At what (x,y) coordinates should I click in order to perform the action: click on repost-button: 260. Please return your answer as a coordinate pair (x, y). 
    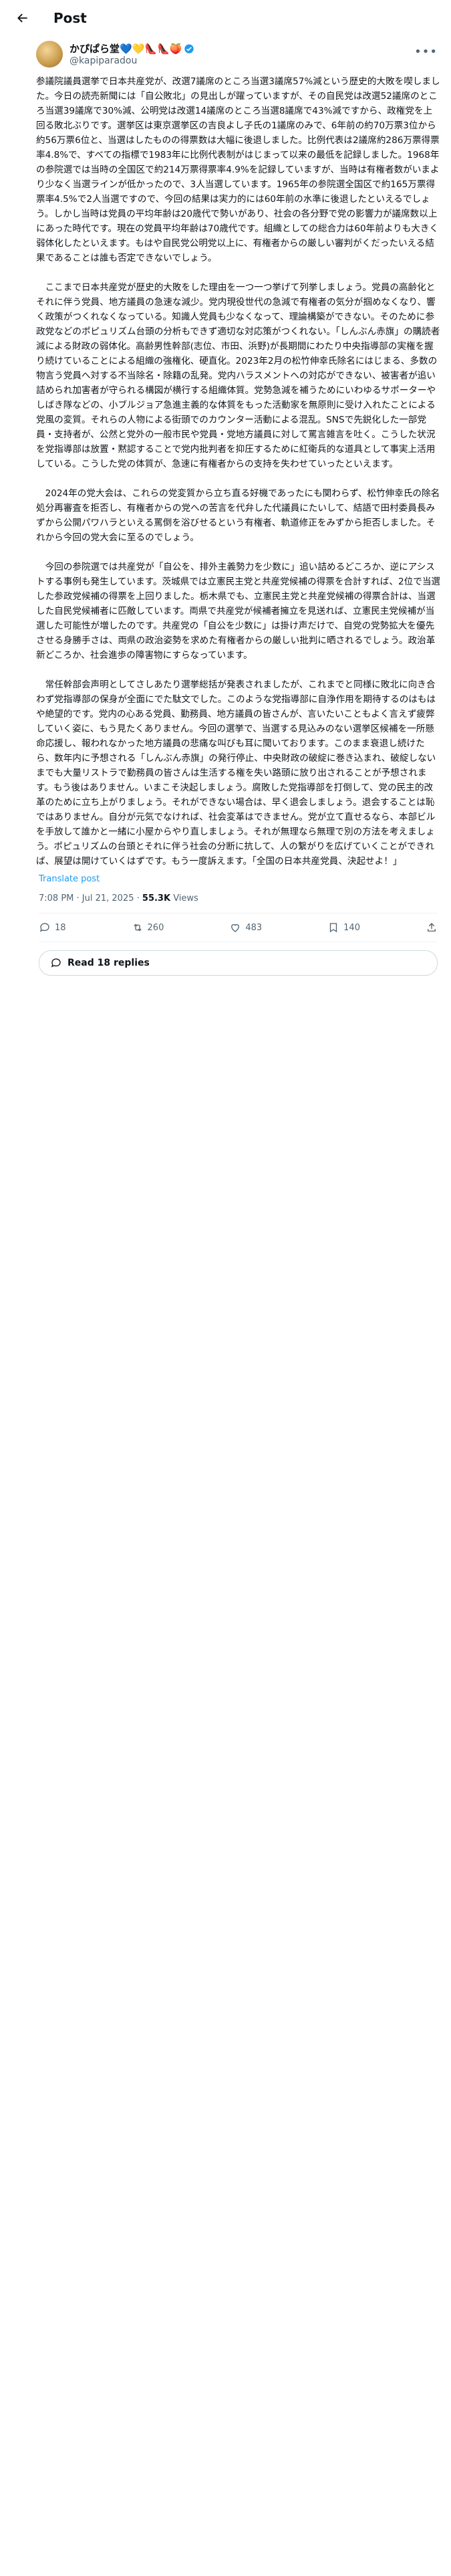
    Looking at the image, I should click on (148, 928).